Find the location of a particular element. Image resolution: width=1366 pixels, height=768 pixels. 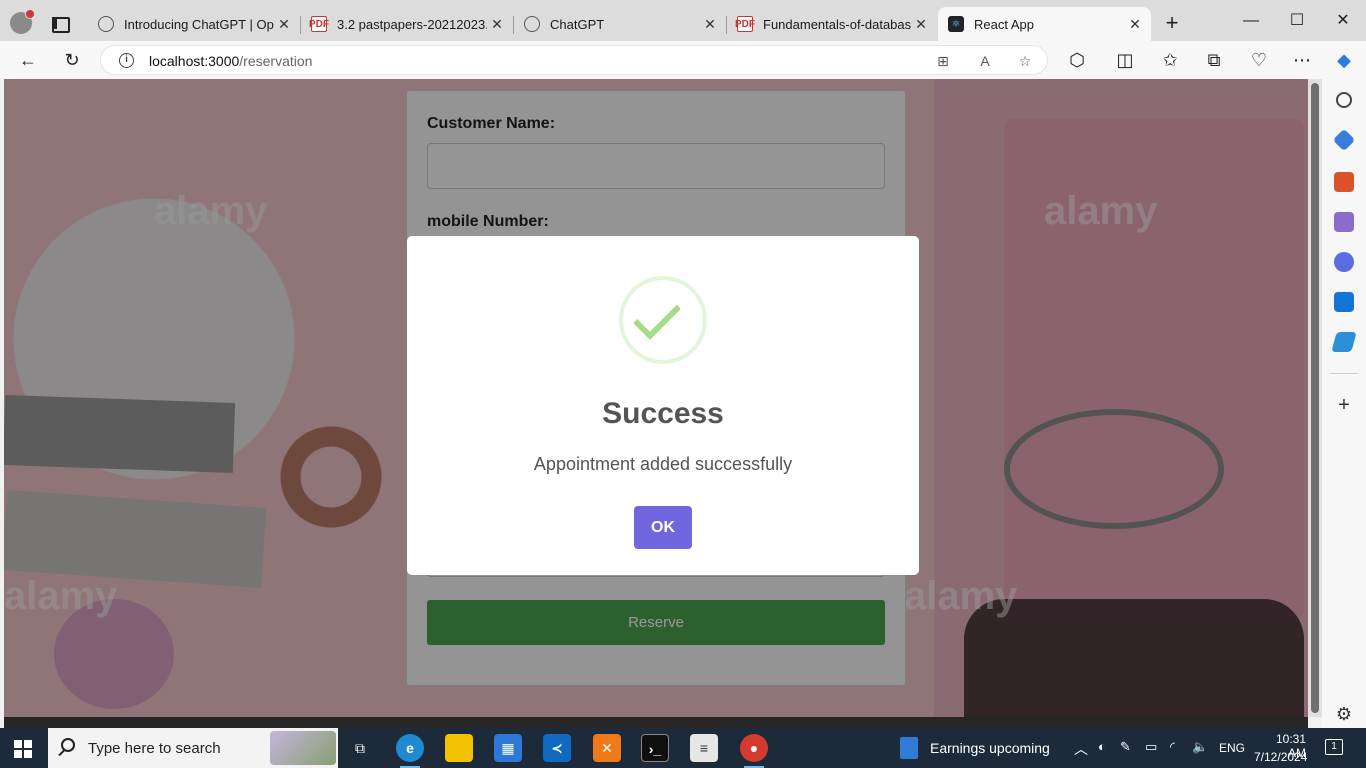

back-icon: ← is located at coordinates (28, 60).